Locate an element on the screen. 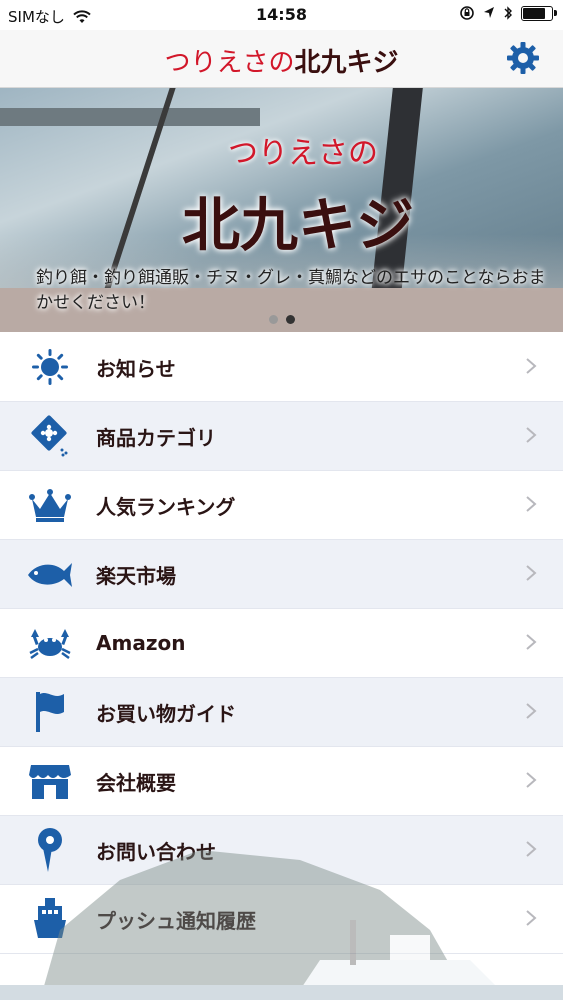  banner-pier-shape is located at coordinates (130, 117).